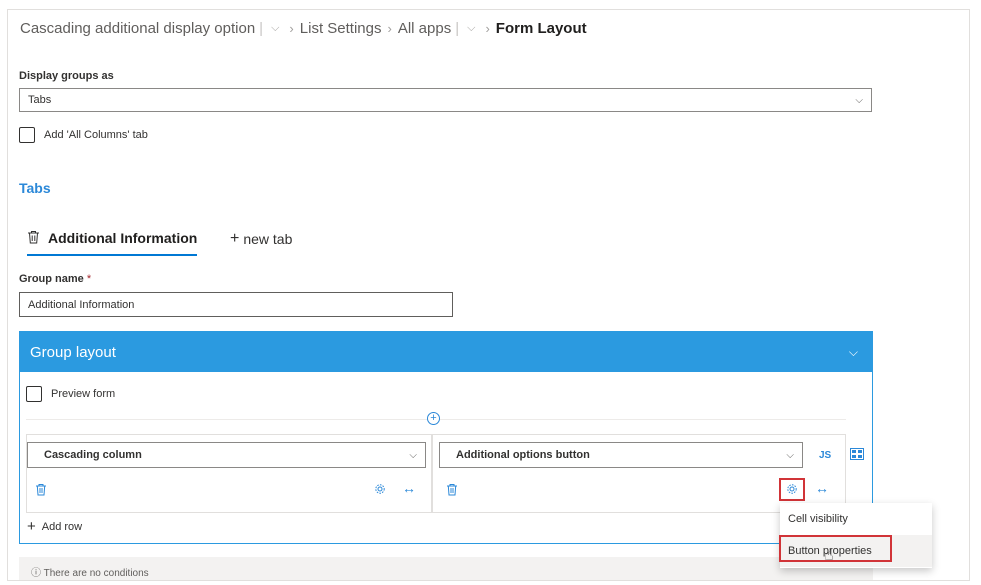  Describe the element at coordinates (66, 76) in the screenshot. I see `display-groups-label: Display groups as` at that location.